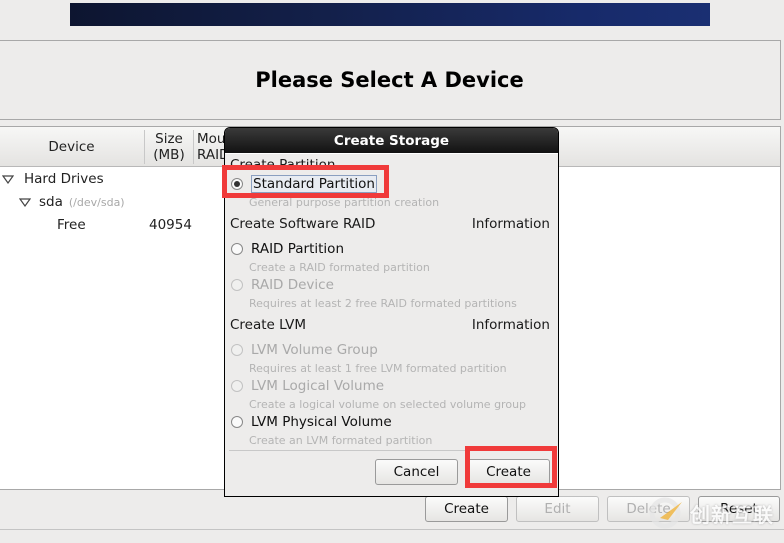  I want to click on column-header-size: Size (MB), so click(169, 147).